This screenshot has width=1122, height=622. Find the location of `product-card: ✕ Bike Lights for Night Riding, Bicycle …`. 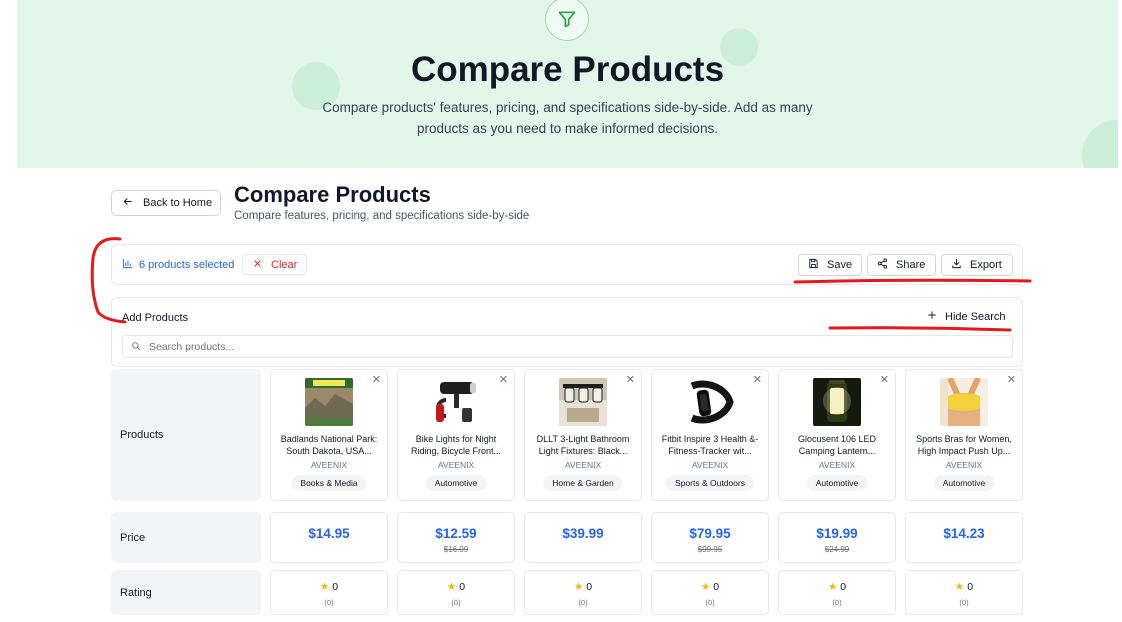

product-card: ✕ Bike Lights for Night Riding, Bicycle … is located at coordinates (456, 435).